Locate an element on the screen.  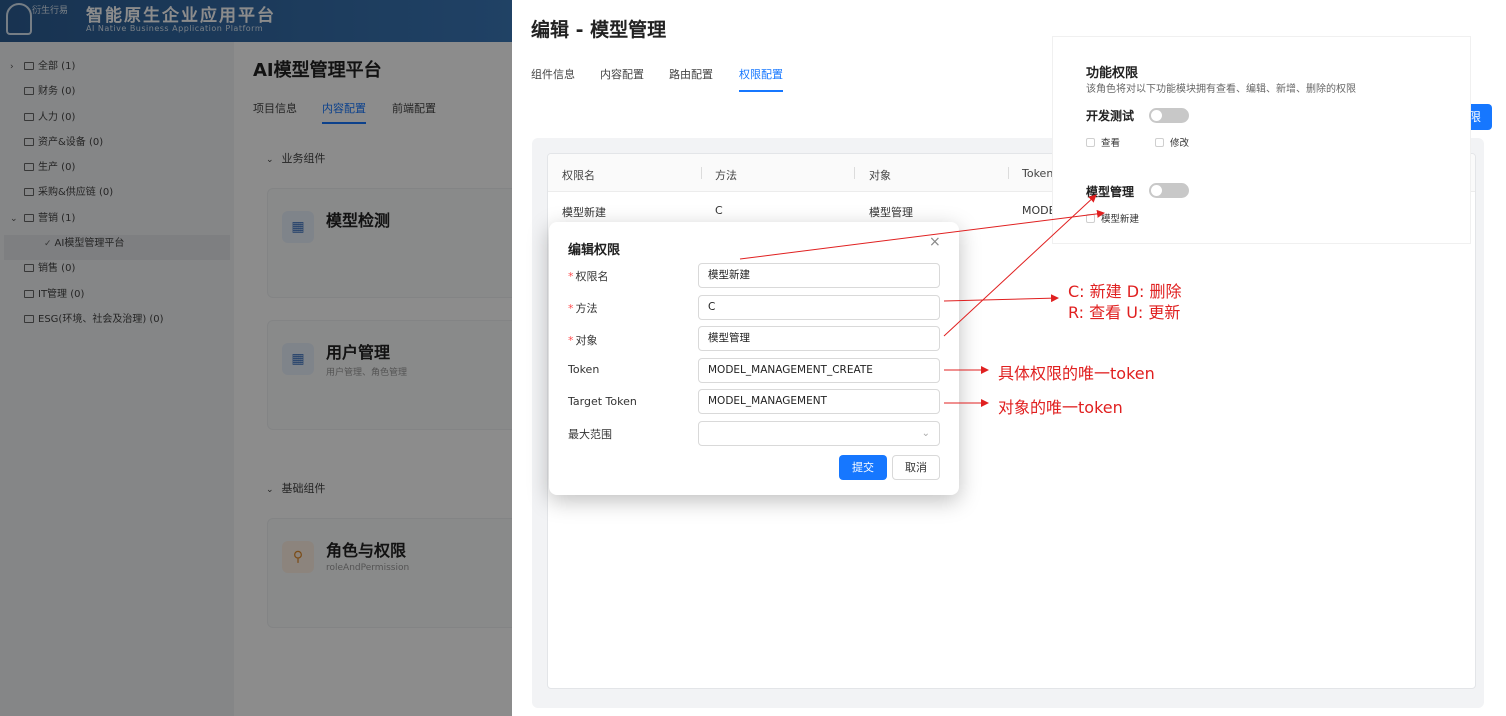
annotation-arrows is located at coordinates (922, 300).